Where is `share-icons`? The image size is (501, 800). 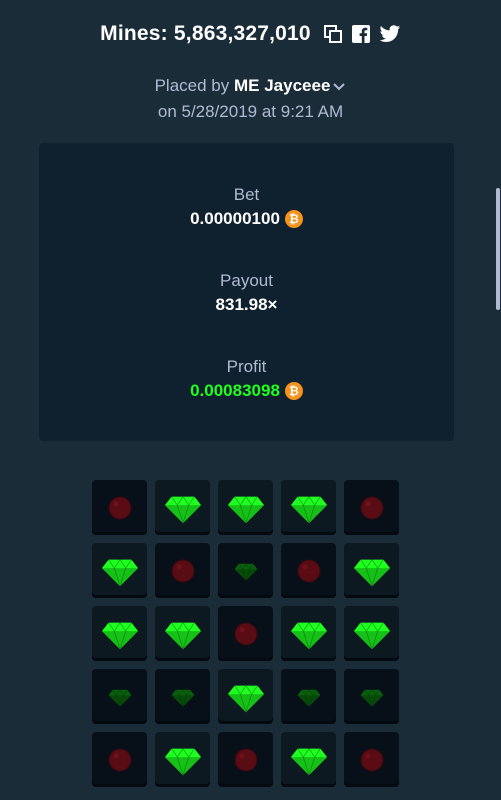
share-icons is located at coordinates (362, 34).